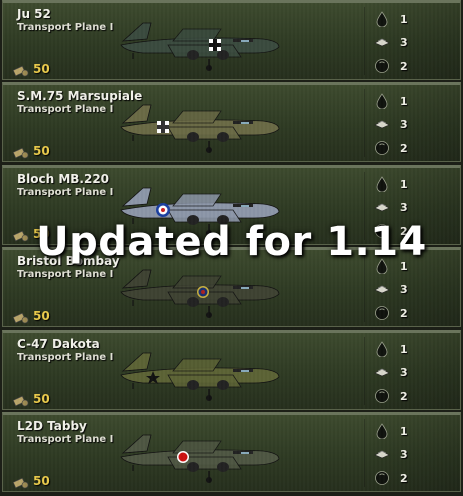  What do you see at coordinates (231, 242) in the screenshot?
I see `update-banner: Updated for 1.14` at bounding box center [231, 242].